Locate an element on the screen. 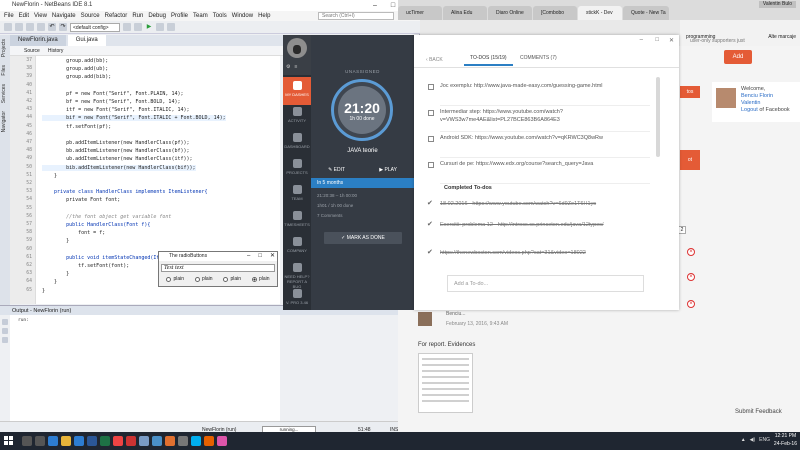 The image size is (800, 450). gear-icon: ⚙ is located at coordinates (288, 67).